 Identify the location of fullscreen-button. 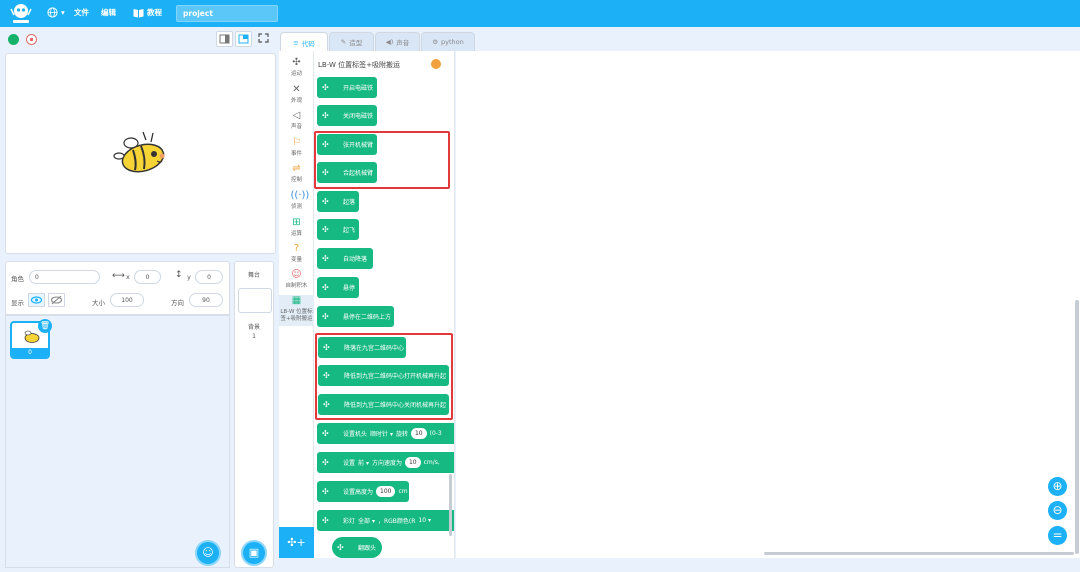
(264, 39).